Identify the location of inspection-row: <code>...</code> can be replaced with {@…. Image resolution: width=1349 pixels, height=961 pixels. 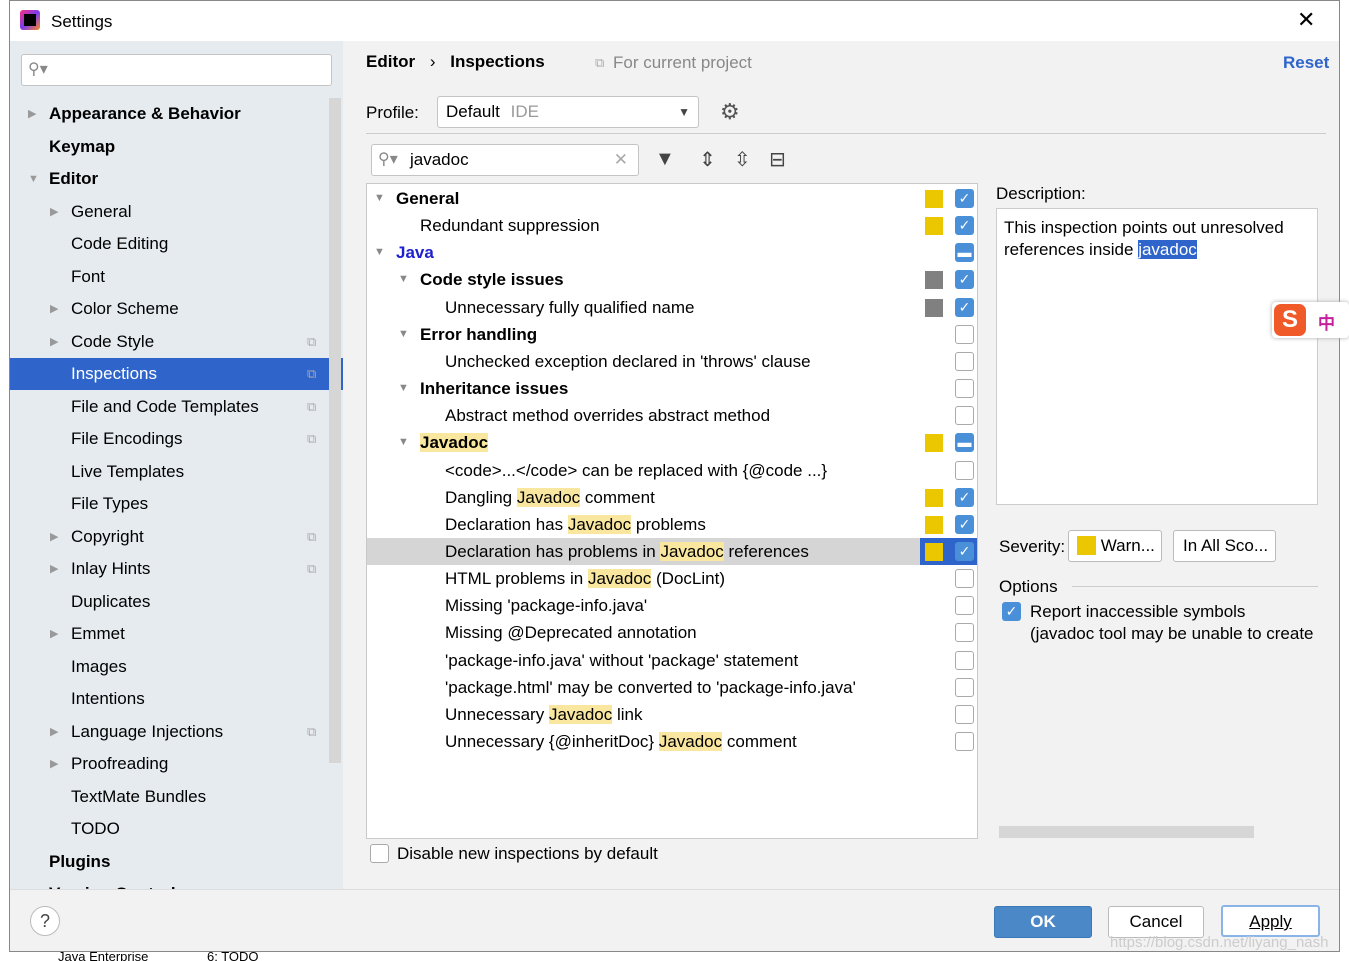
(672, 470).